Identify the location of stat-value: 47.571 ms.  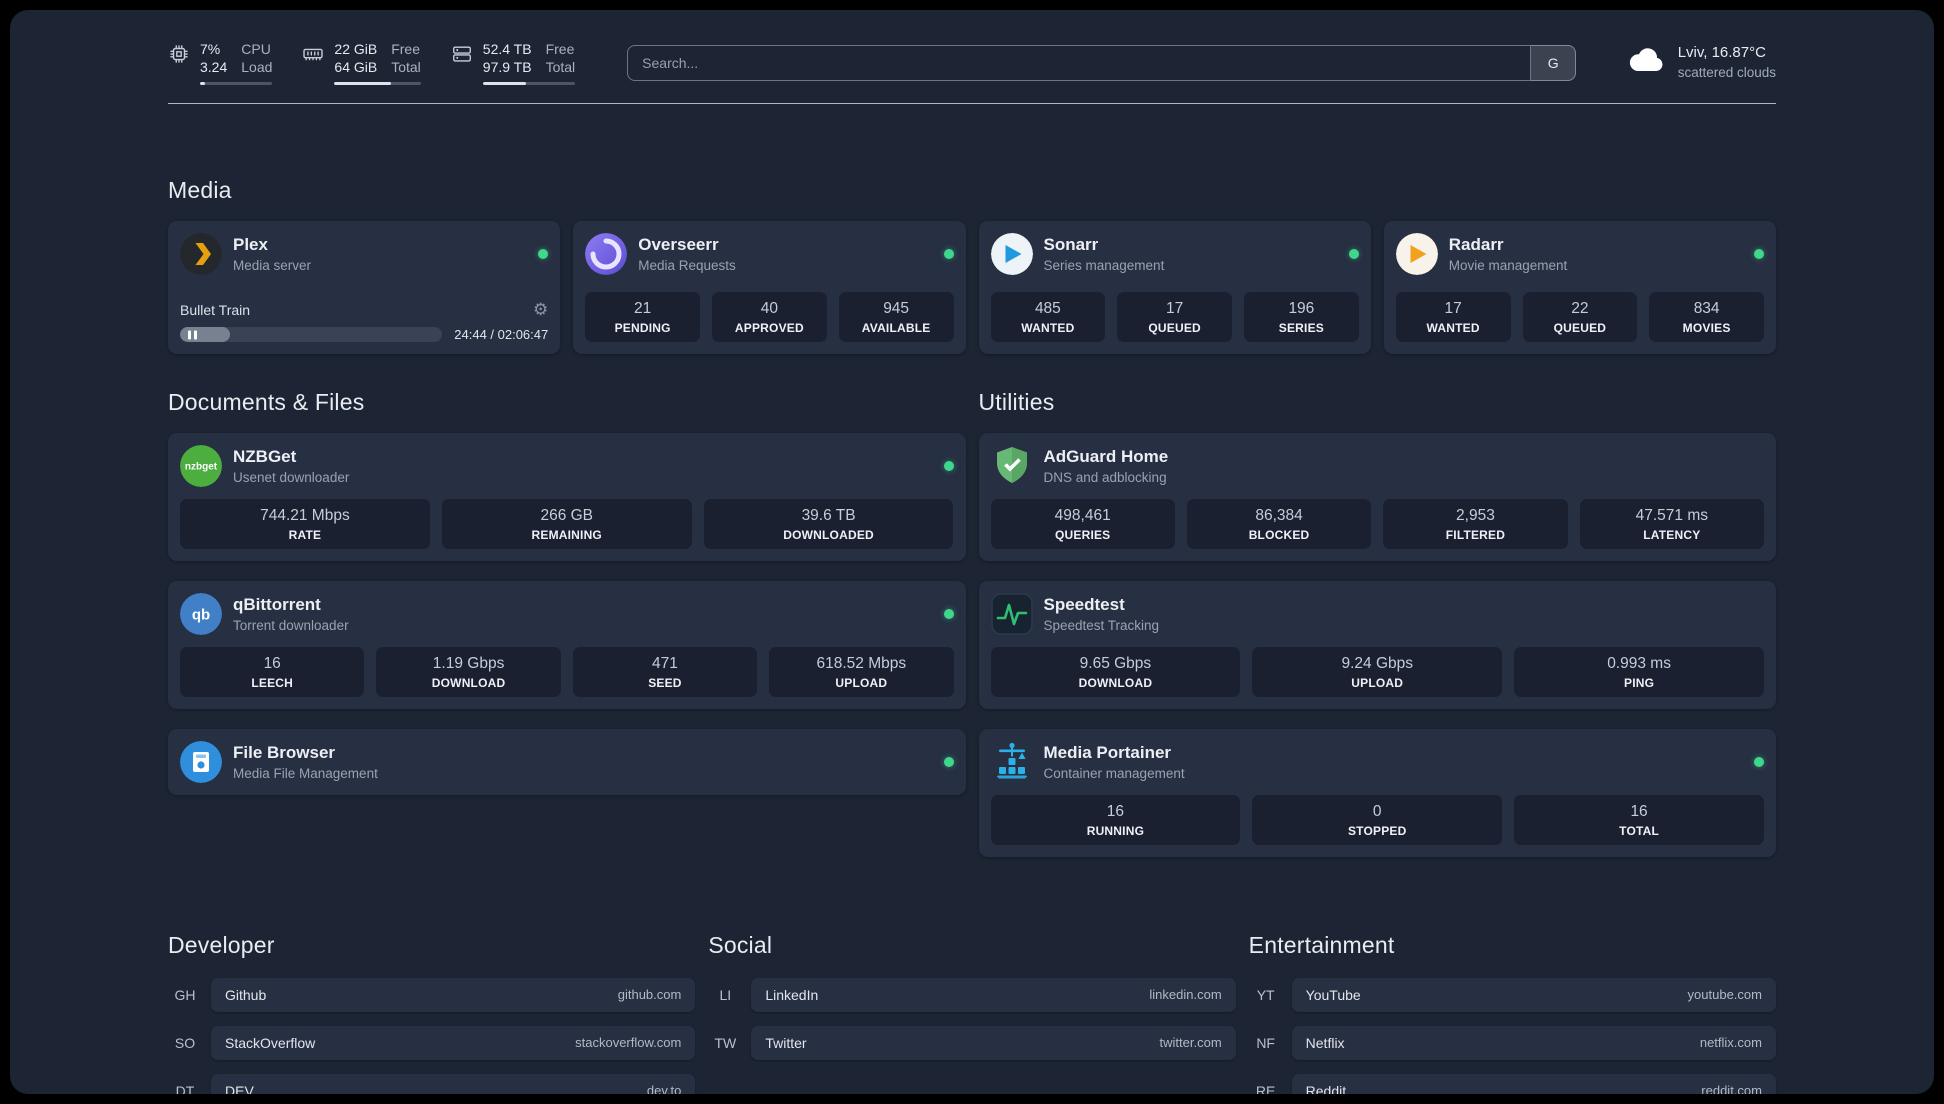
(1671, 515).